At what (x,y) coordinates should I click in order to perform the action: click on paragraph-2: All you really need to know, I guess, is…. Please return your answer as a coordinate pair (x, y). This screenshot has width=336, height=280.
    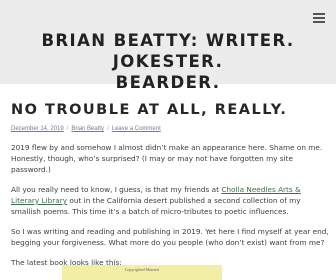
    Looking at the image, I should click on (170, 200).